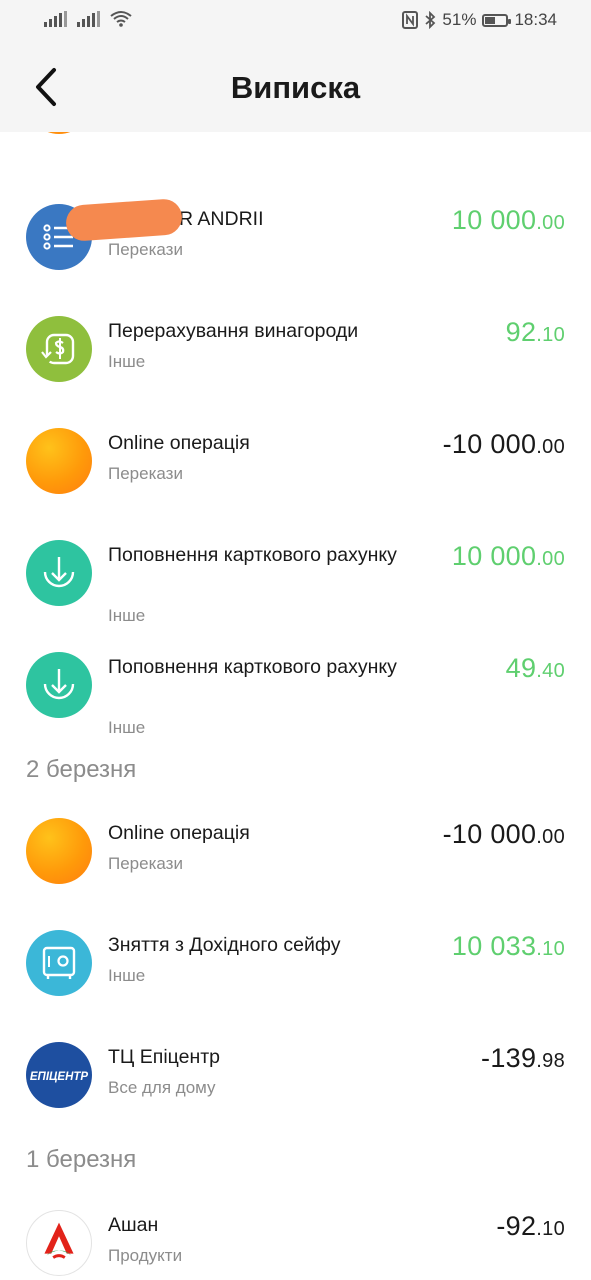  Describe the element at coordinates (295, 249) in the screenshot. I see `transaction-row: ER ANDRII Перекази 10 000.00` at that location.